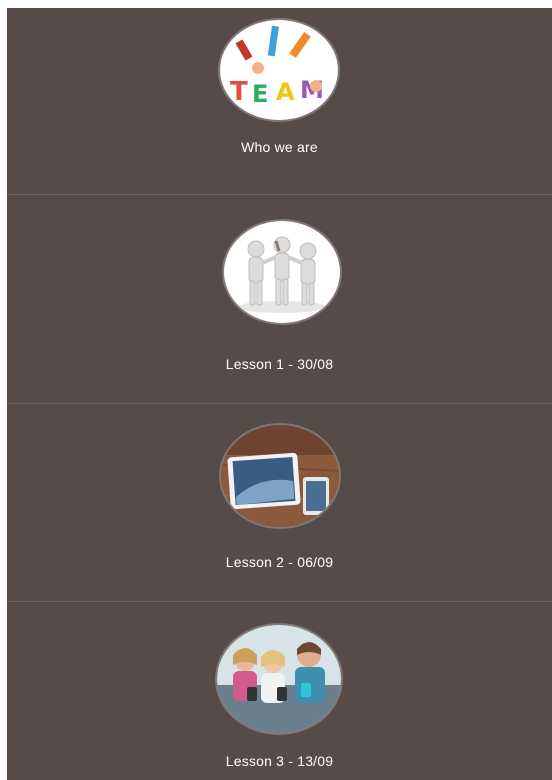  What do you see at coordinates (279, 147) in the screenshot?
I see `card-label: Who we are` at bounding box center [279, 147].